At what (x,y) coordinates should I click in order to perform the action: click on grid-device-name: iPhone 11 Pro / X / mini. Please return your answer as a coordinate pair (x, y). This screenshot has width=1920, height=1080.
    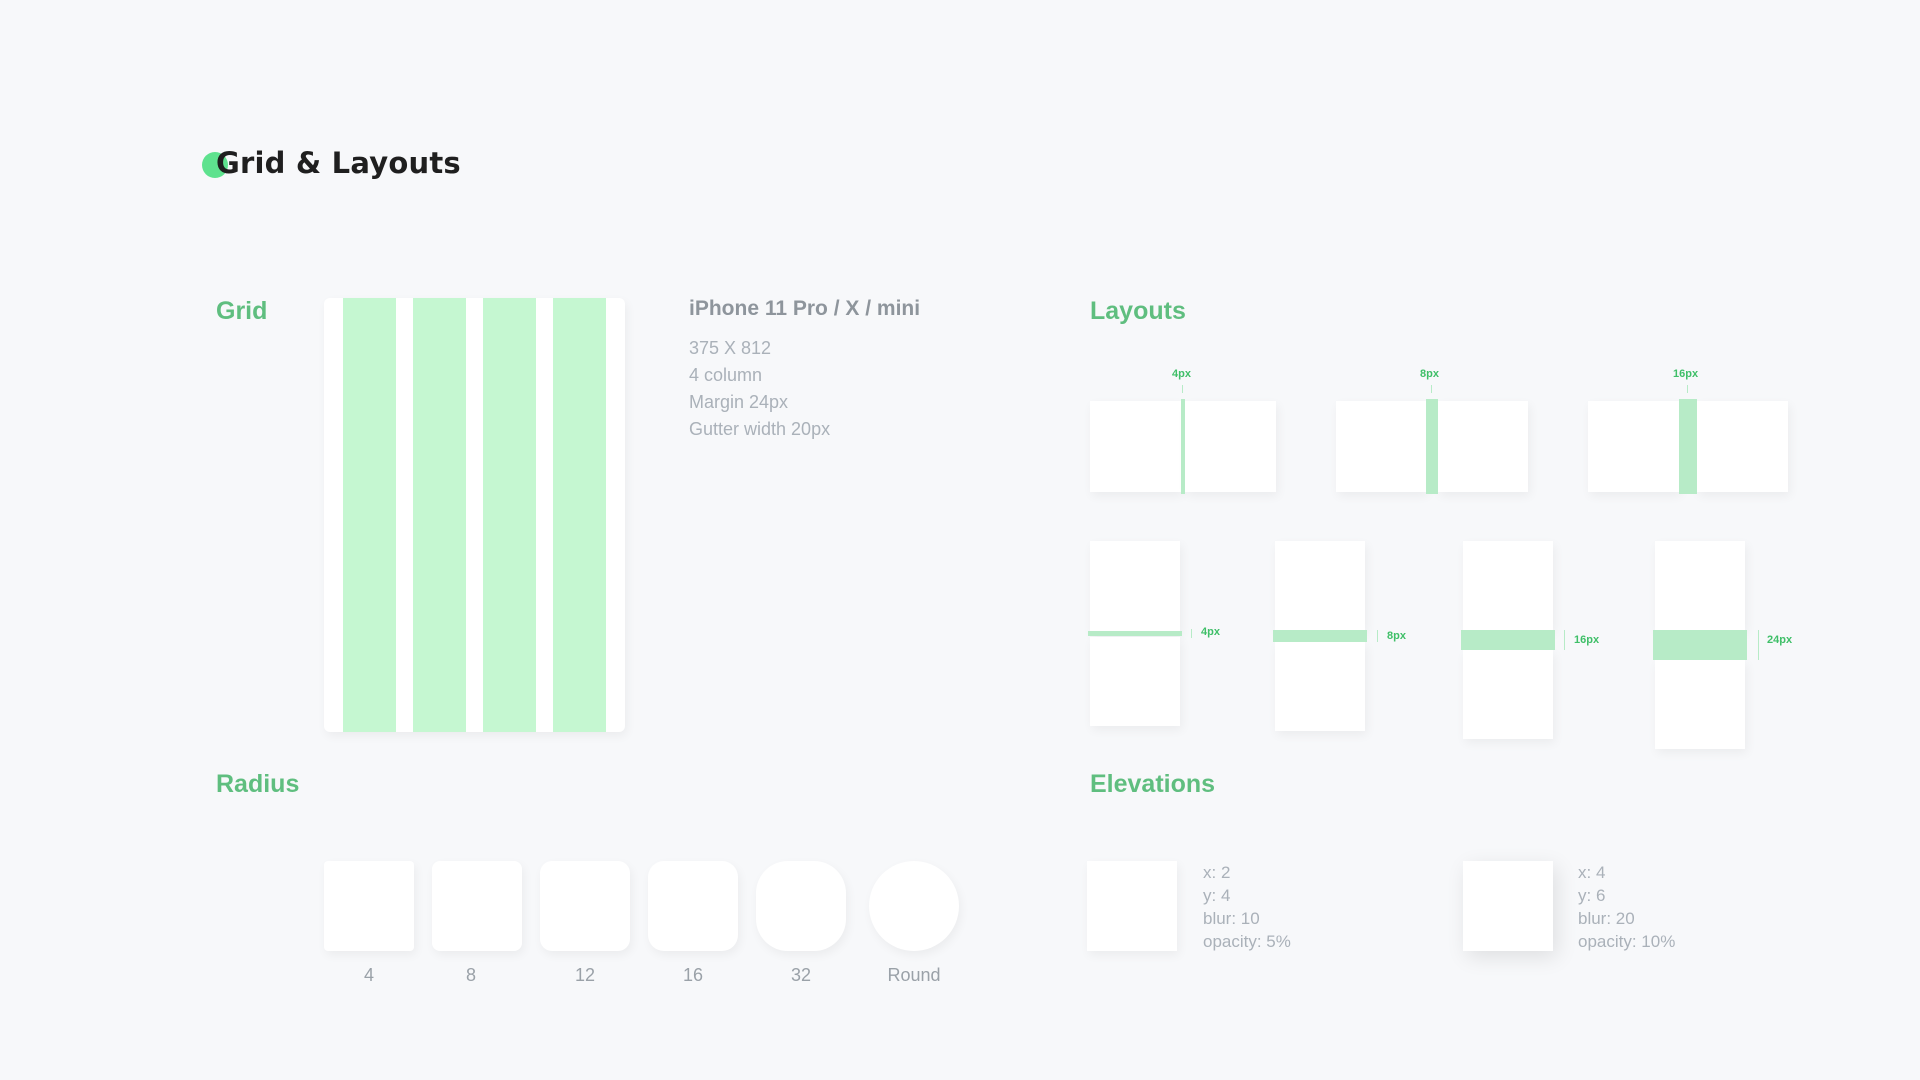
    Looking at the image, I should click on (805, 308).